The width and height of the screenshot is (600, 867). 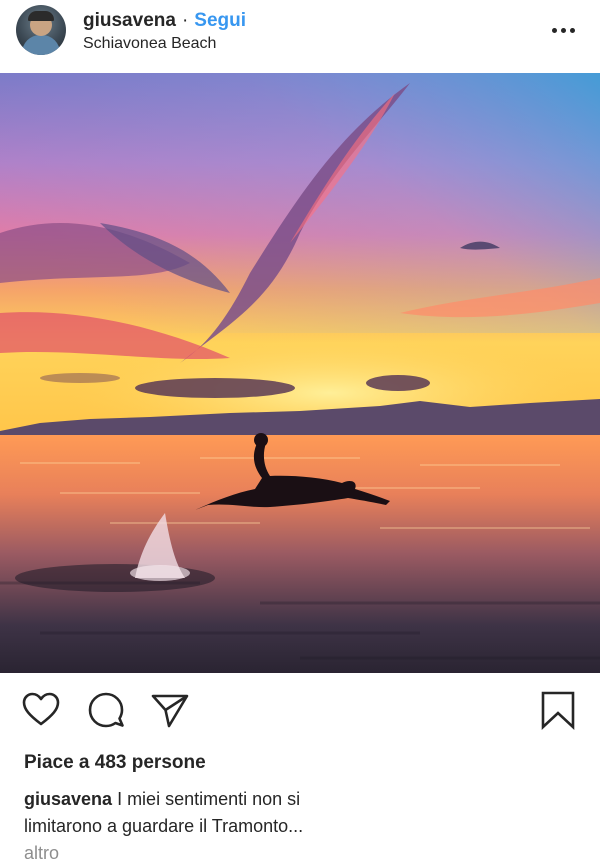 I want to click on caption-more-link: altro, so click(x=41, y=853).